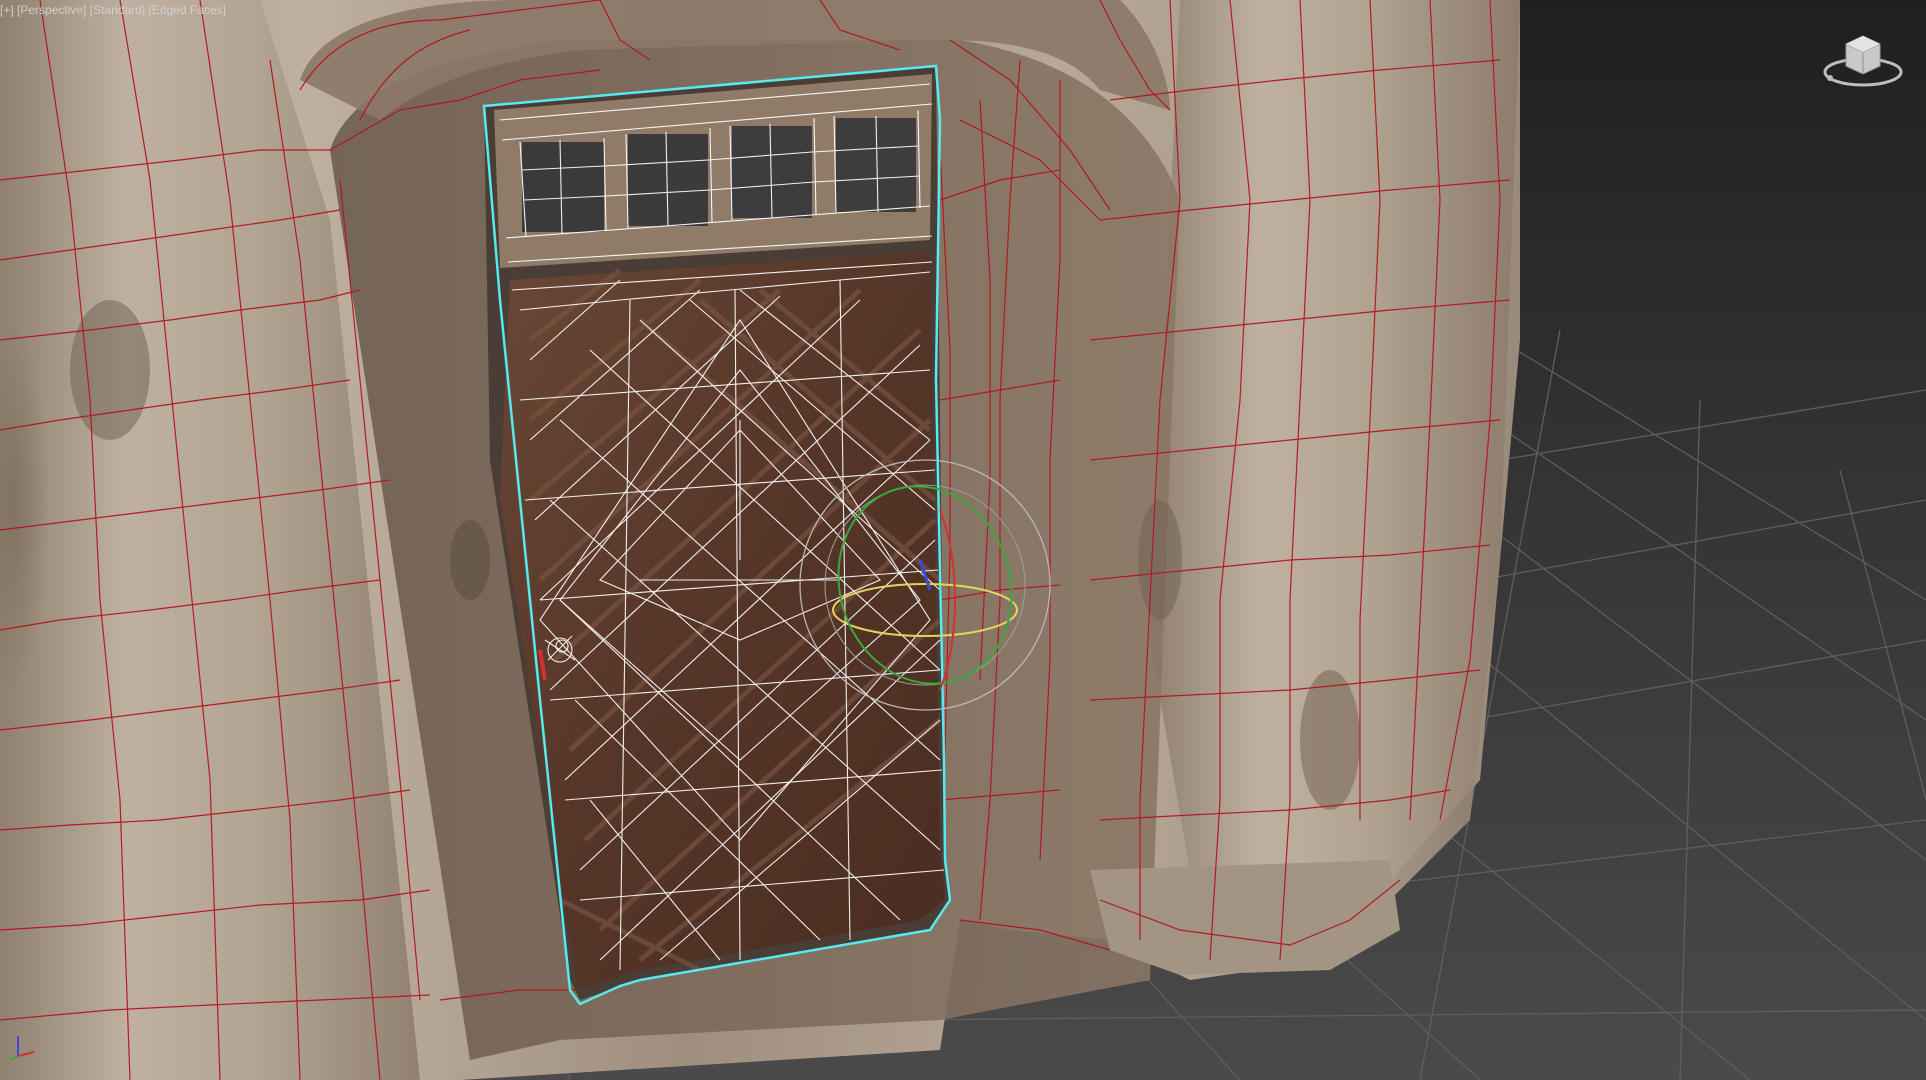  Describe the element at coordinates (7, 10) in the screenshot. I see `viewport-menu-button: [+]` at that location.